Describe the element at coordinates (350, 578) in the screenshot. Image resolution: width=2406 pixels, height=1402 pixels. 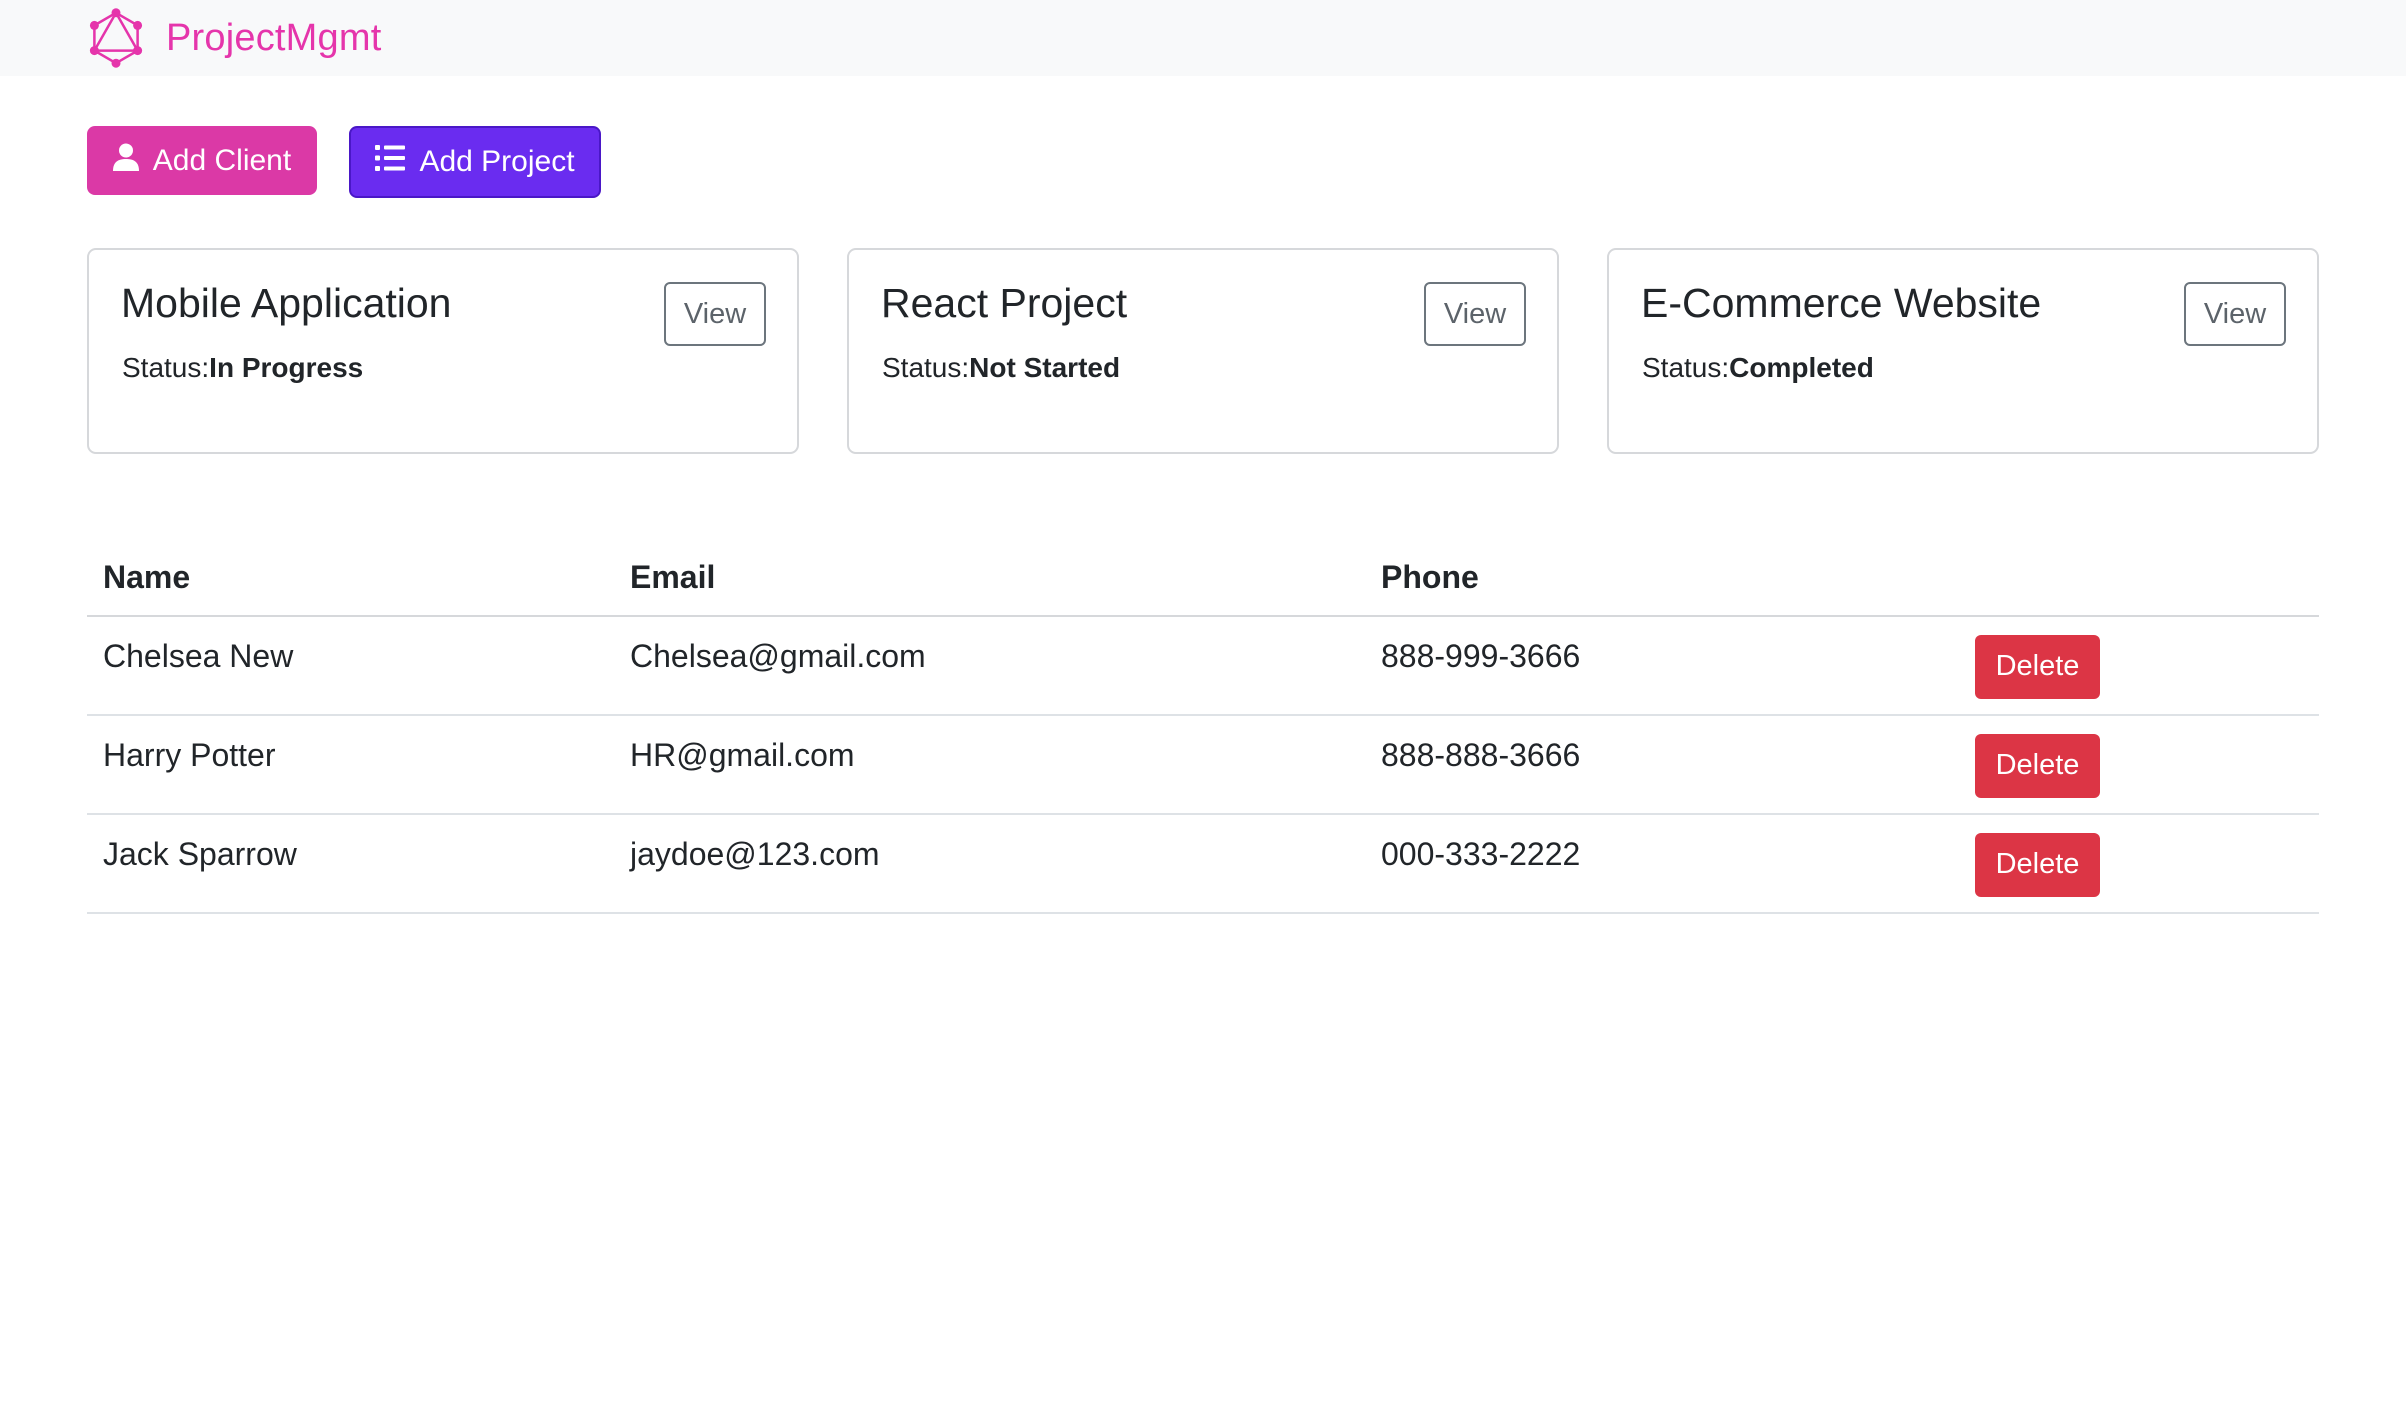
I see `column-header-name: Name` at that location.